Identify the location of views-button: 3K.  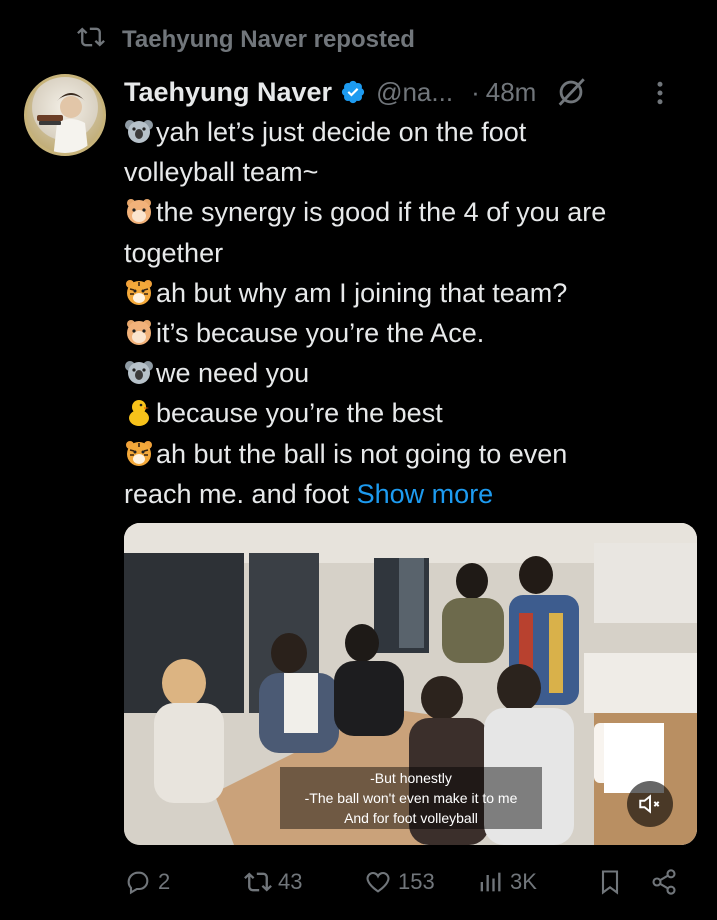
(506, 882).